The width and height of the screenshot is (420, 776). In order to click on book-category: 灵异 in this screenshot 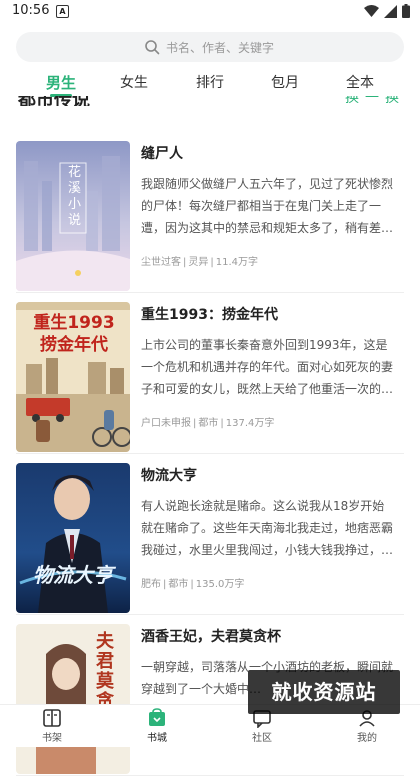, I will do `click(198, 262)`.